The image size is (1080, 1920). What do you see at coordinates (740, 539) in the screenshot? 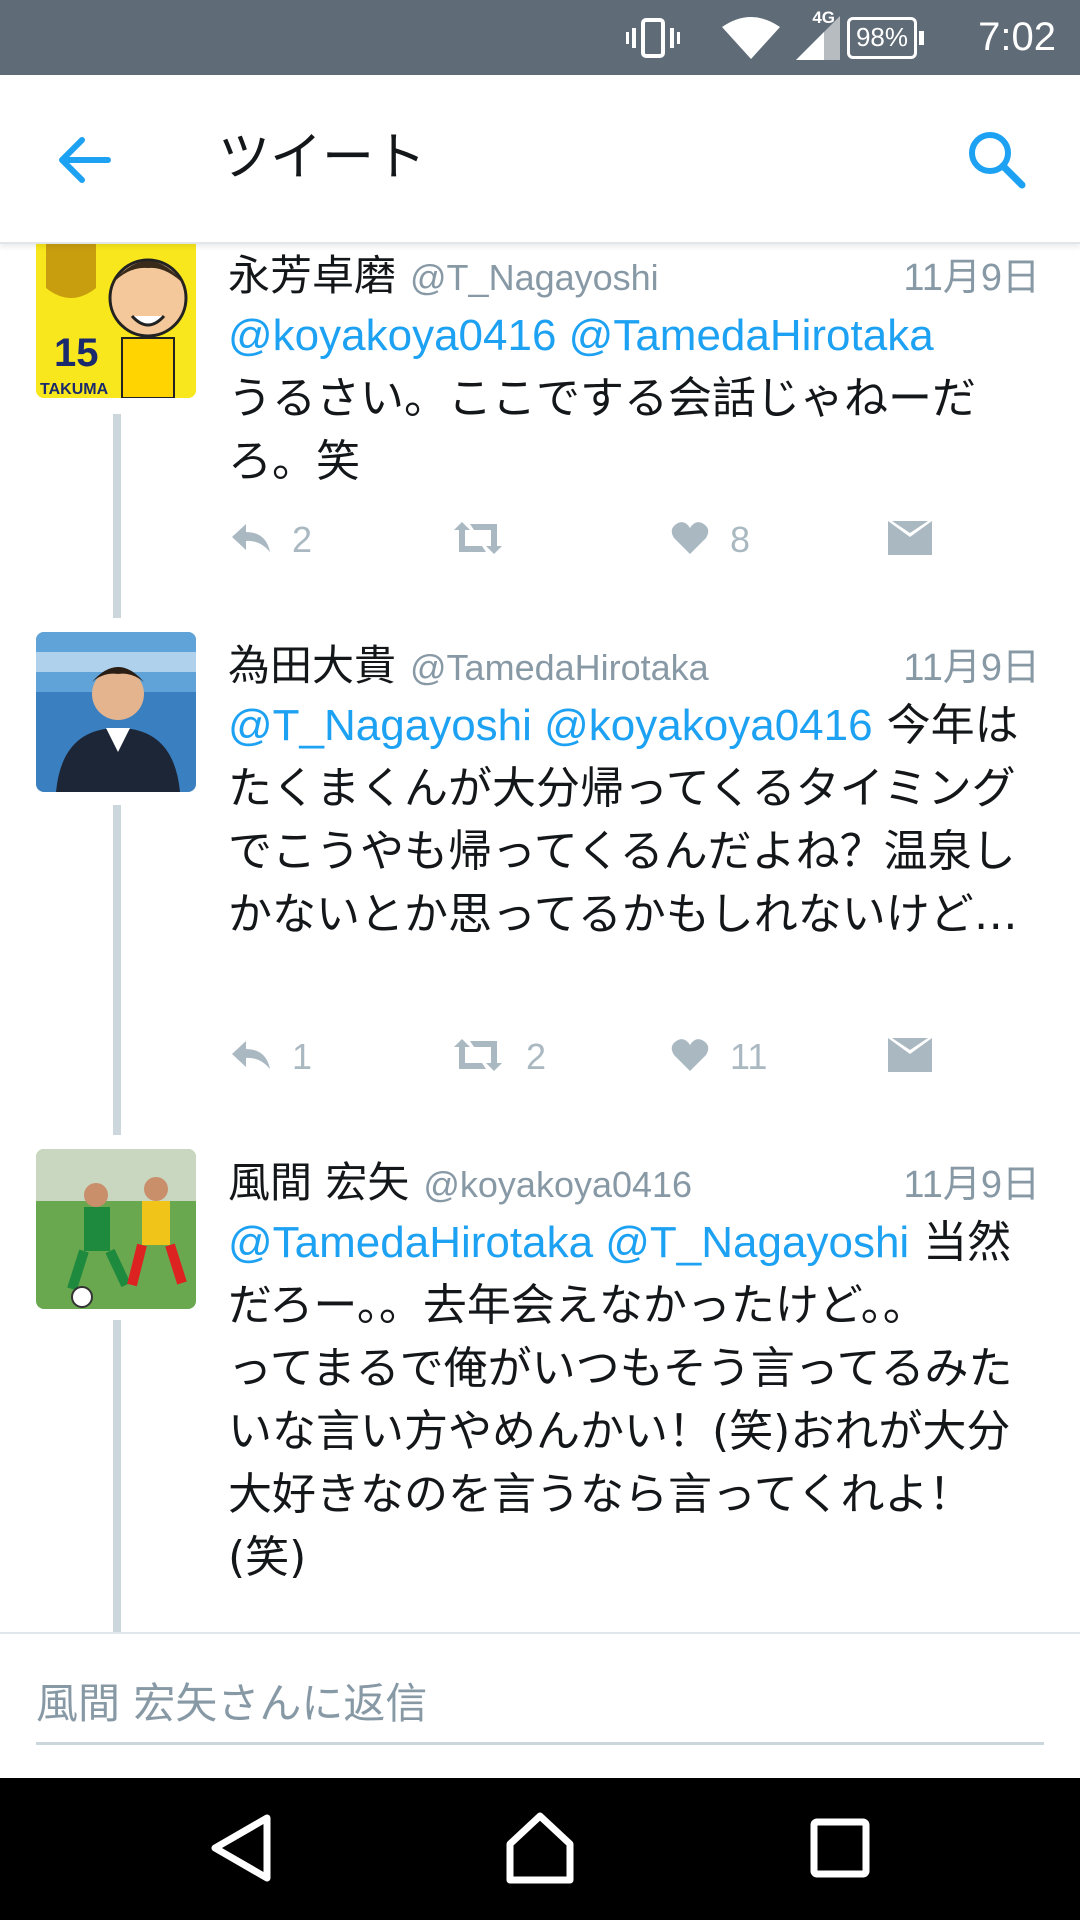
I see `like-count: 8` at bounding box center [740, 539].